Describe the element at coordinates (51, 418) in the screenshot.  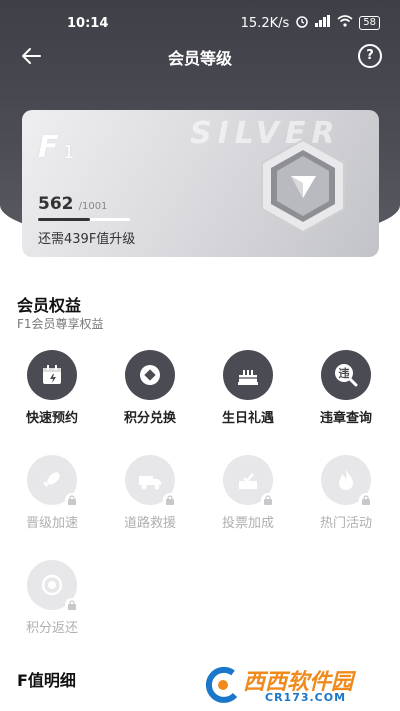
I see `benefit-label: 快速预约` at that location.